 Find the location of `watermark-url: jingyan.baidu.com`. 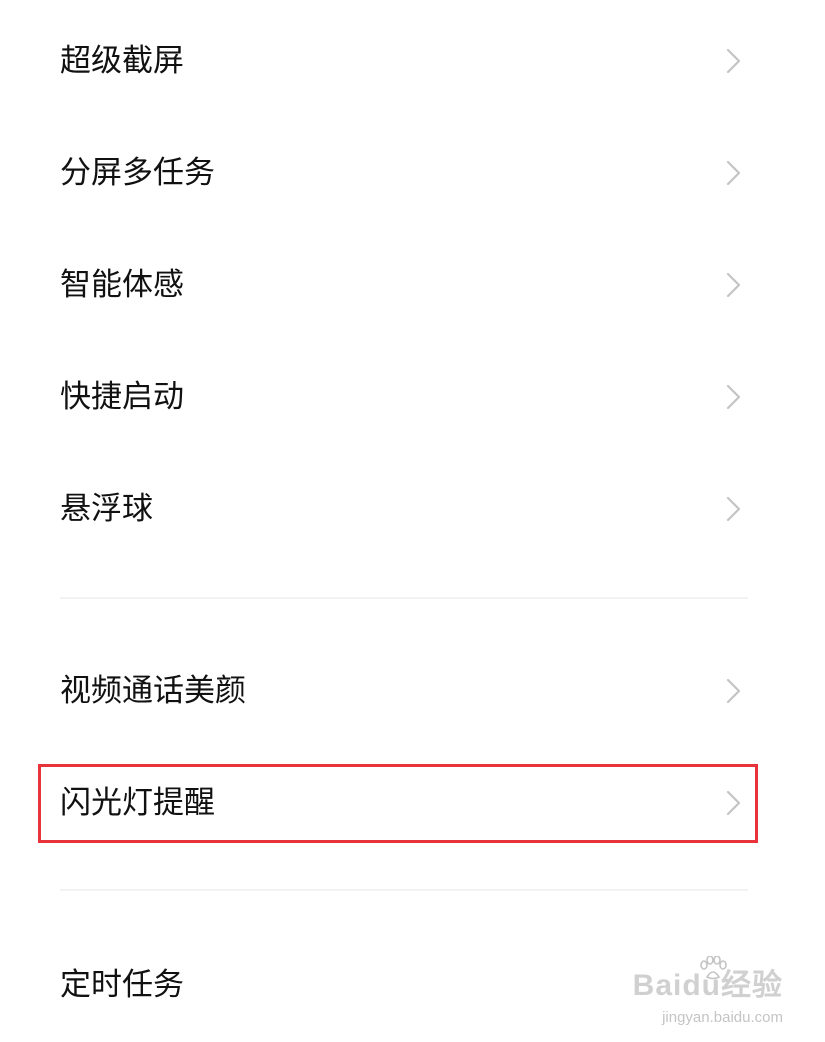

watermark-url: jingyan.baidu.com is located at coordinates (722, 1017).